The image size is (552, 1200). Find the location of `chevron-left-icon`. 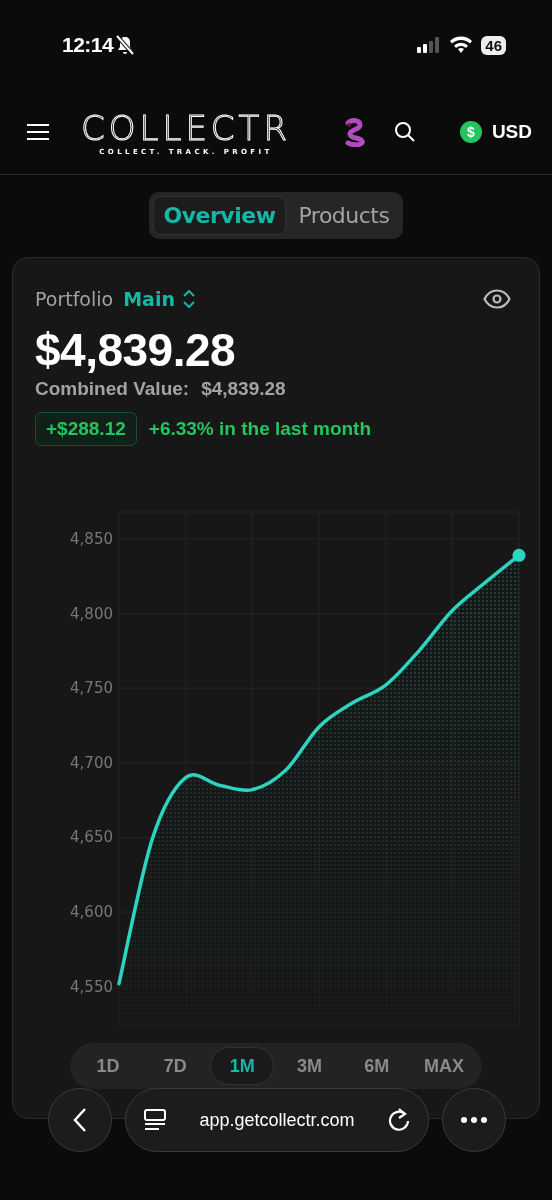

chevron-left-icon is located at coordinates (80, 1120).